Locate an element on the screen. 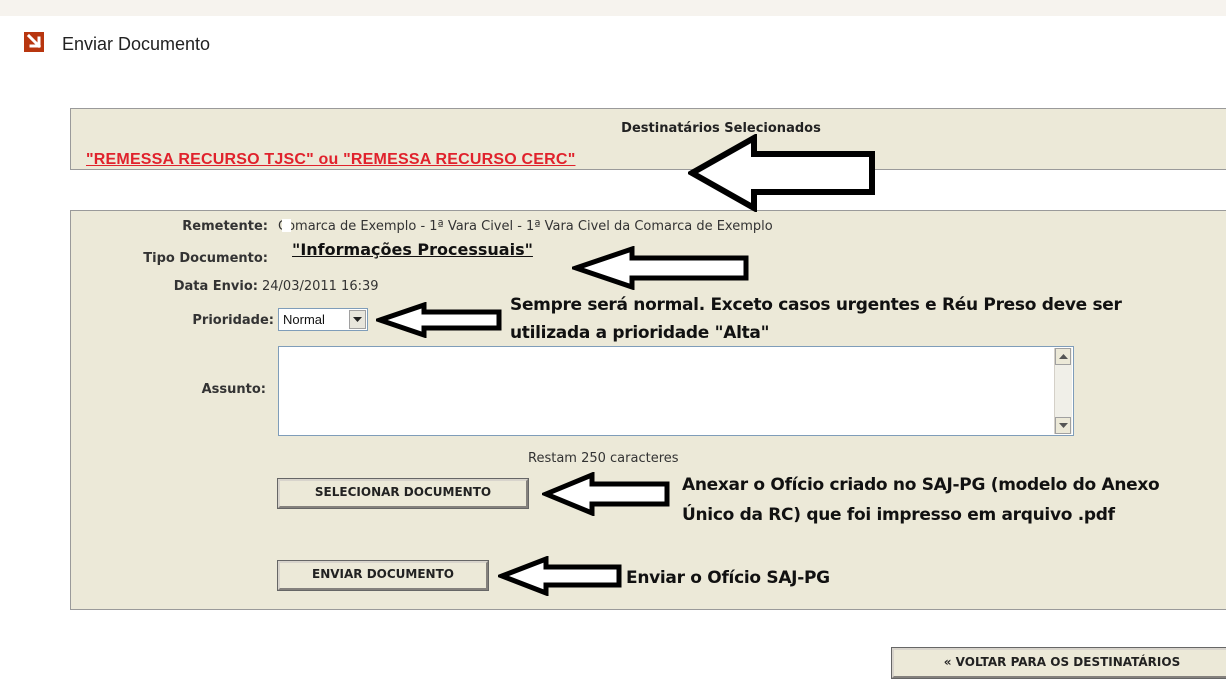 This screenshot has width=1226, height=679. assunto-label: Assunto: is located at coordinates (233, 389).